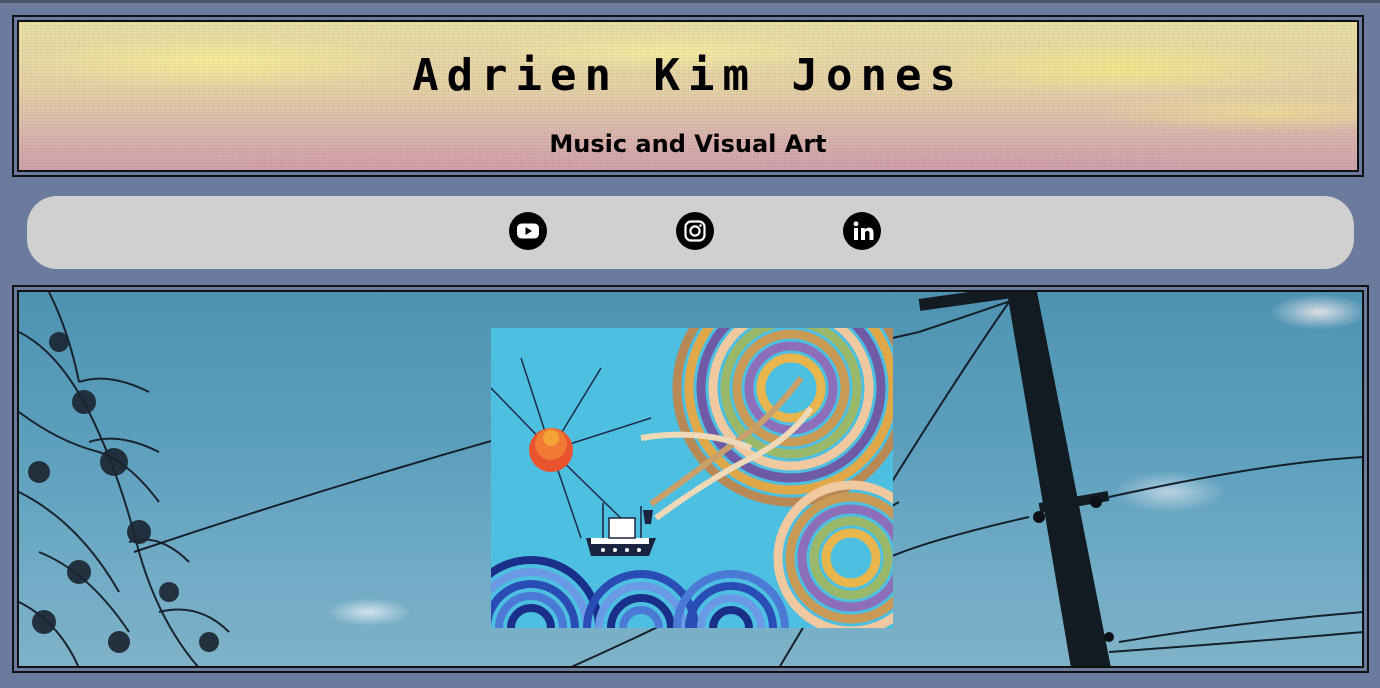 The height and width of the screenshot is (688, 1380). I want to click on linkedin-icon, so click(862, 231).